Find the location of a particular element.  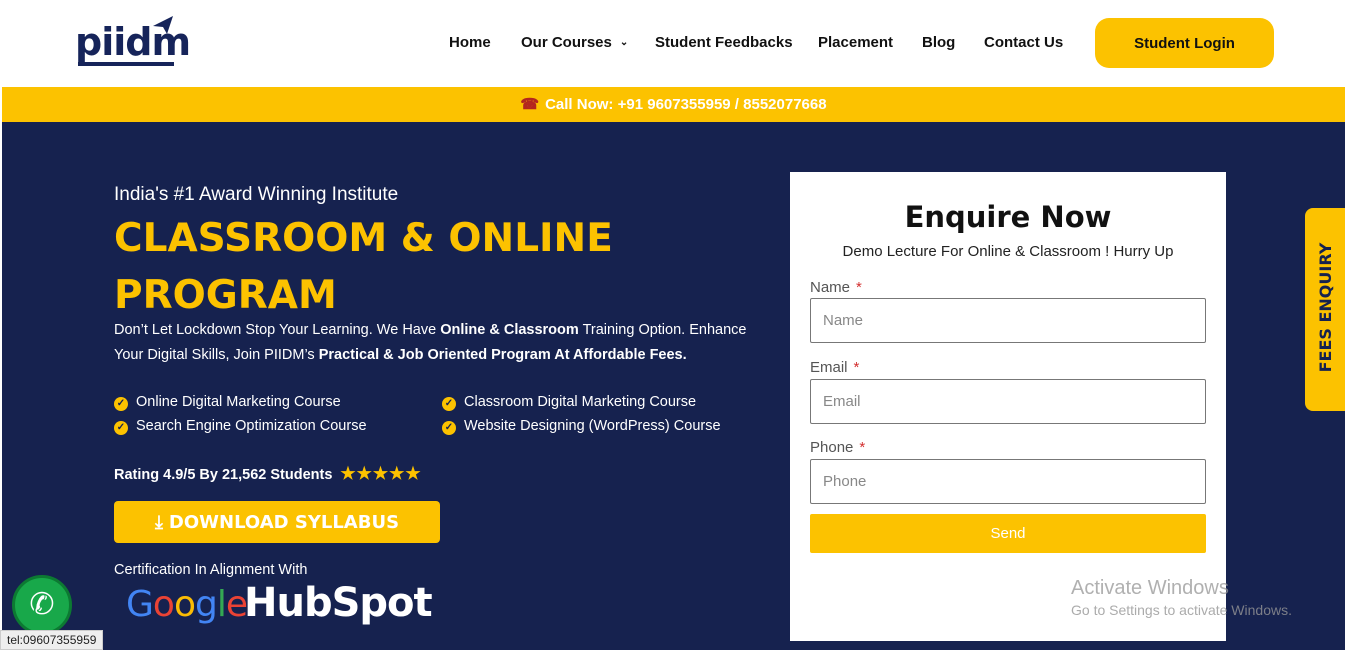

feature-item: ✓ Website Designing (WordPress) Course is located at coordinates (581, 426).